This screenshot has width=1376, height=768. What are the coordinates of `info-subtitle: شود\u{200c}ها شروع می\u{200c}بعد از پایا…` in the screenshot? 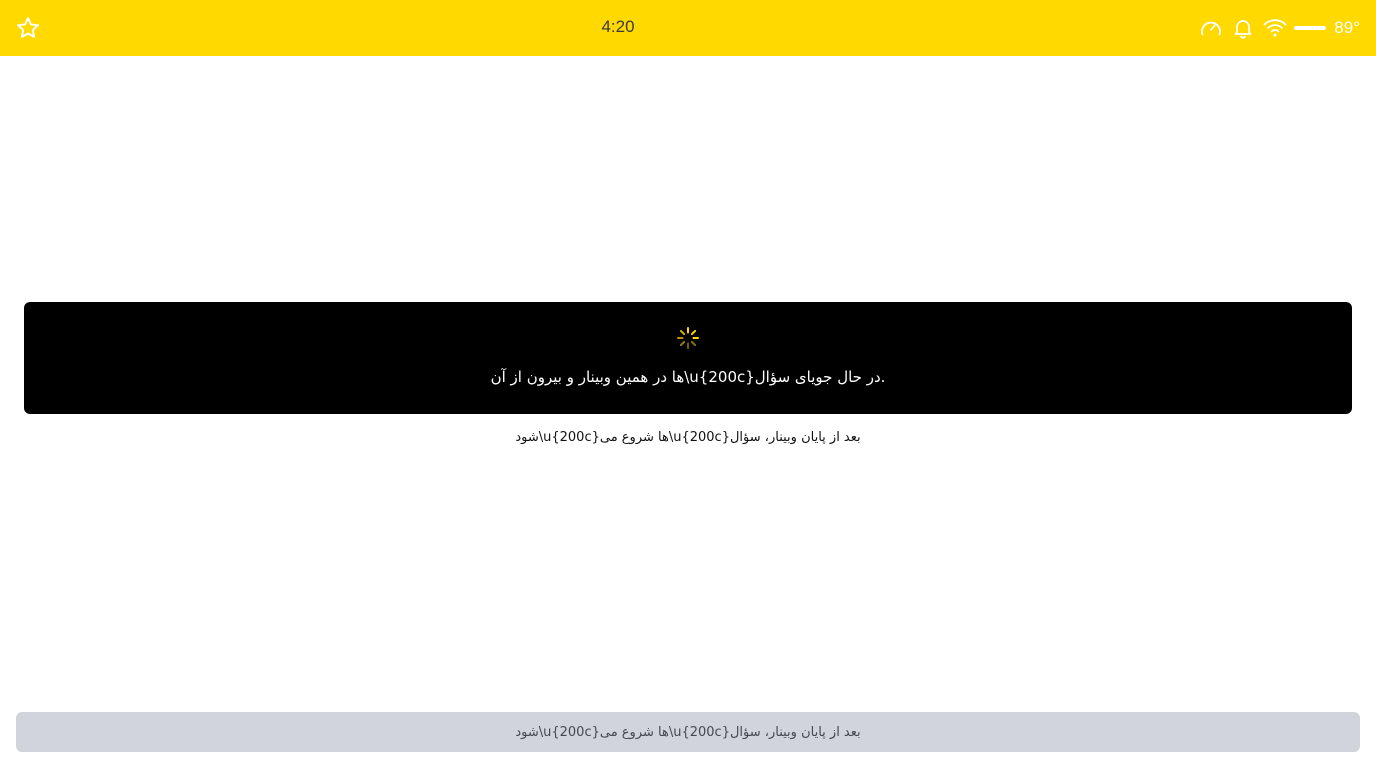 It's located at (688, 437).